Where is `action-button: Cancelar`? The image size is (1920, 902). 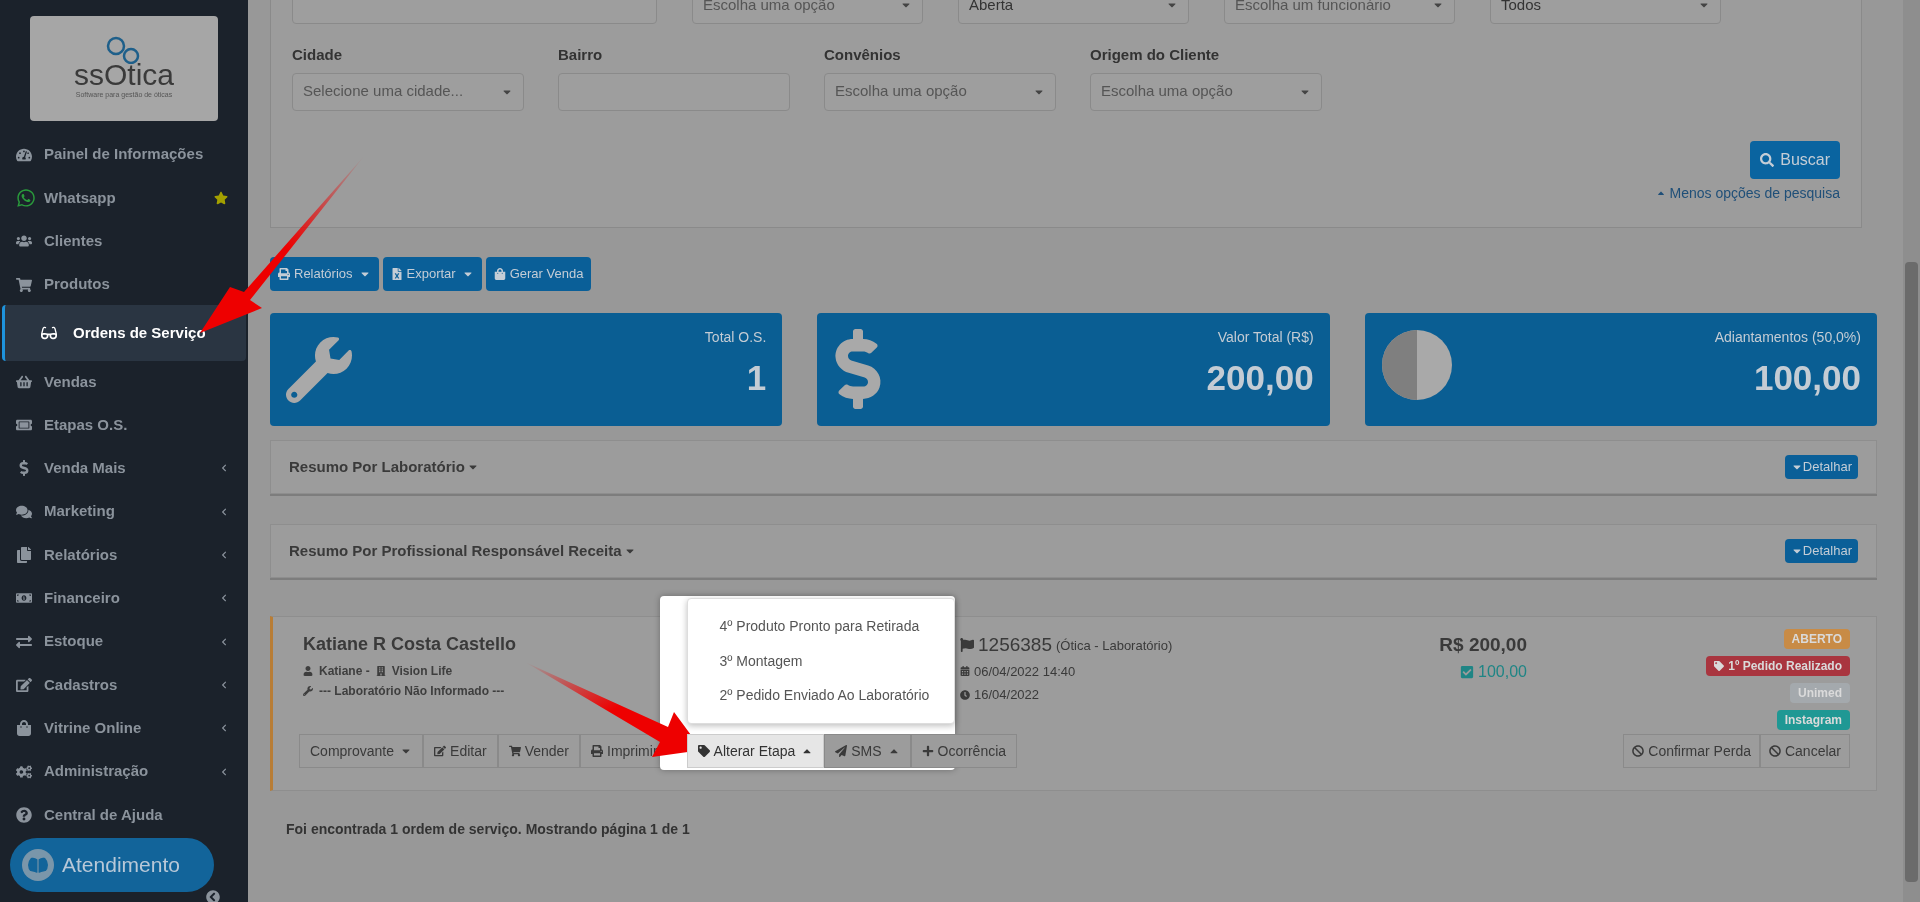 action-button: Cancelar is located at coordinates (1804, 751).